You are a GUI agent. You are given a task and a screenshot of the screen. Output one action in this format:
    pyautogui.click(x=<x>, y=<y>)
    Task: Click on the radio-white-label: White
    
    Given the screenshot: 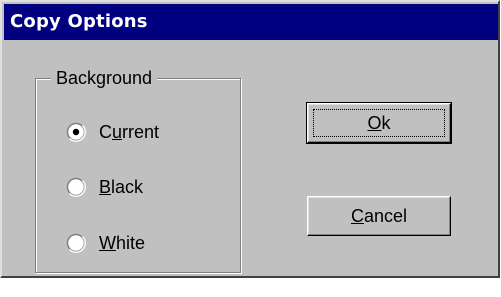 What is the action you would take?
    pyautogui.click(x=122, y=243)
    